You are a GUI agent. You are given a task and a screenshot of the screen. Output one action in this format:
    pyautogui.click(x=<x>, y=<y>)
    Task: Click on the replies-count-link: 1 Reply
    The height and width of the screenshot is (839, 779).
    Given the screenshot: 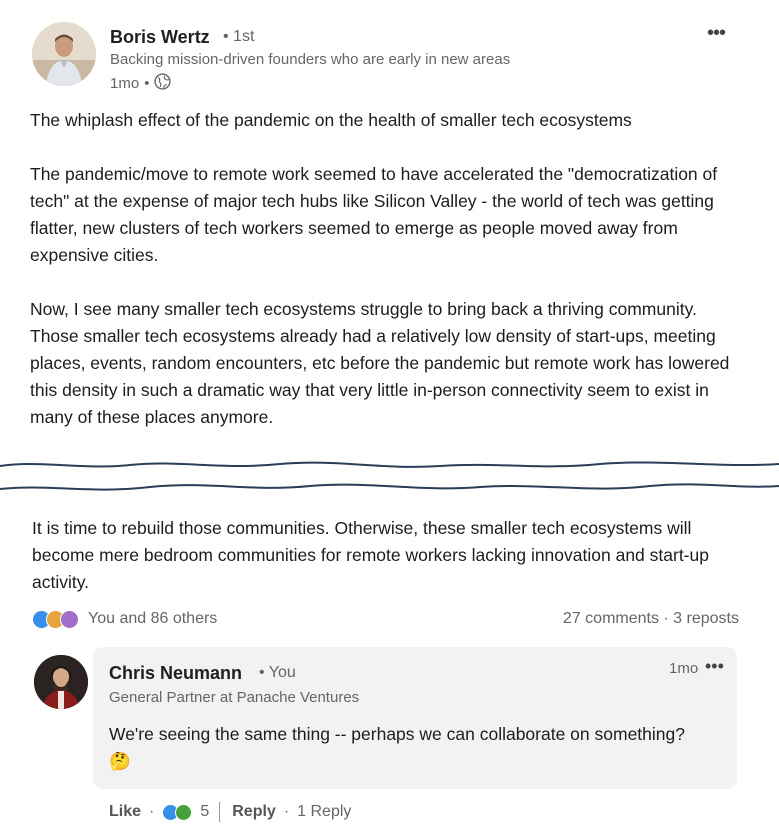 What is the action you would take?
    pyautogui.click(x=324, y=812)
    